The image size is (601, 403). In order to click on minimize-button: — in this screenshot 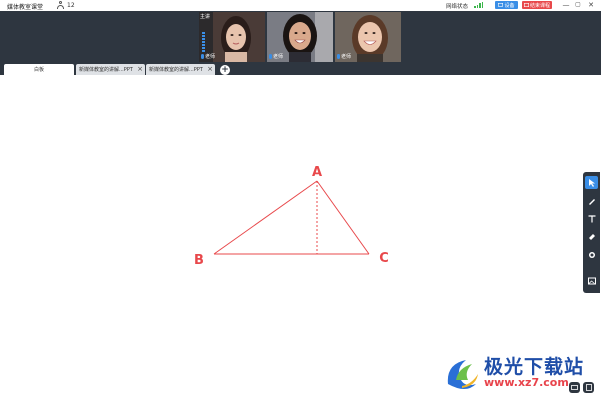, I will do `click(566, 5)`.